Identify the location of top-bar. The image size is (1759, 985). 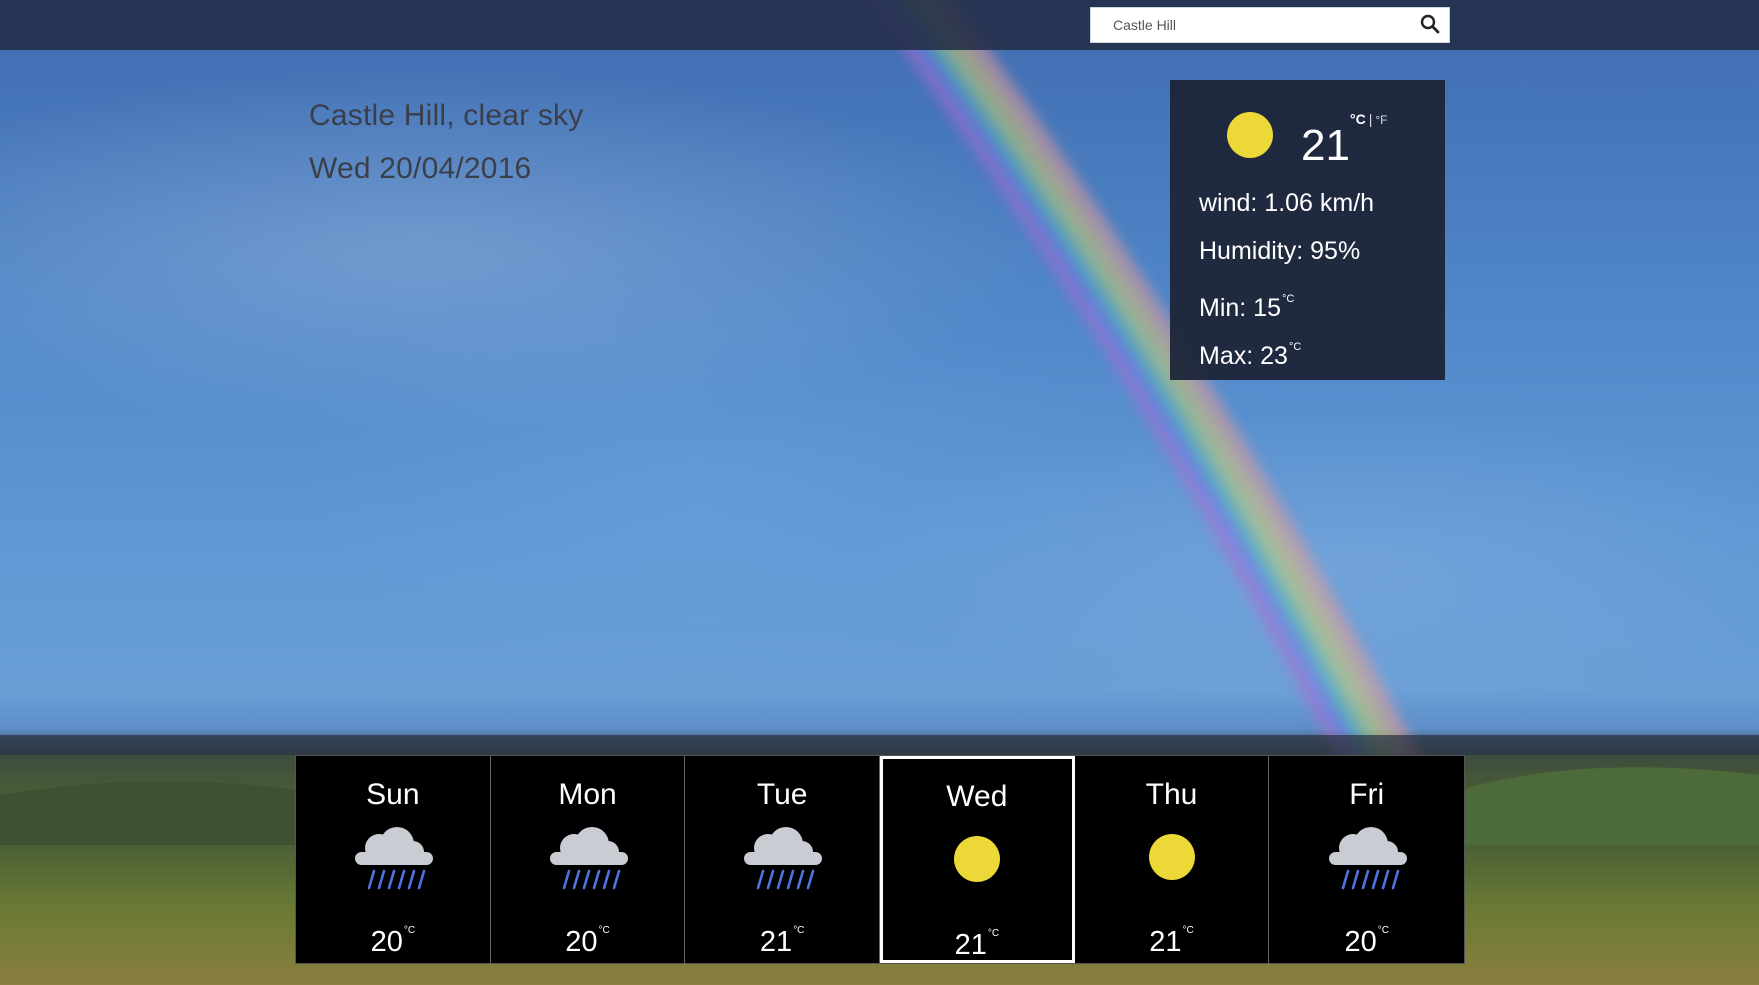
(879, 25).